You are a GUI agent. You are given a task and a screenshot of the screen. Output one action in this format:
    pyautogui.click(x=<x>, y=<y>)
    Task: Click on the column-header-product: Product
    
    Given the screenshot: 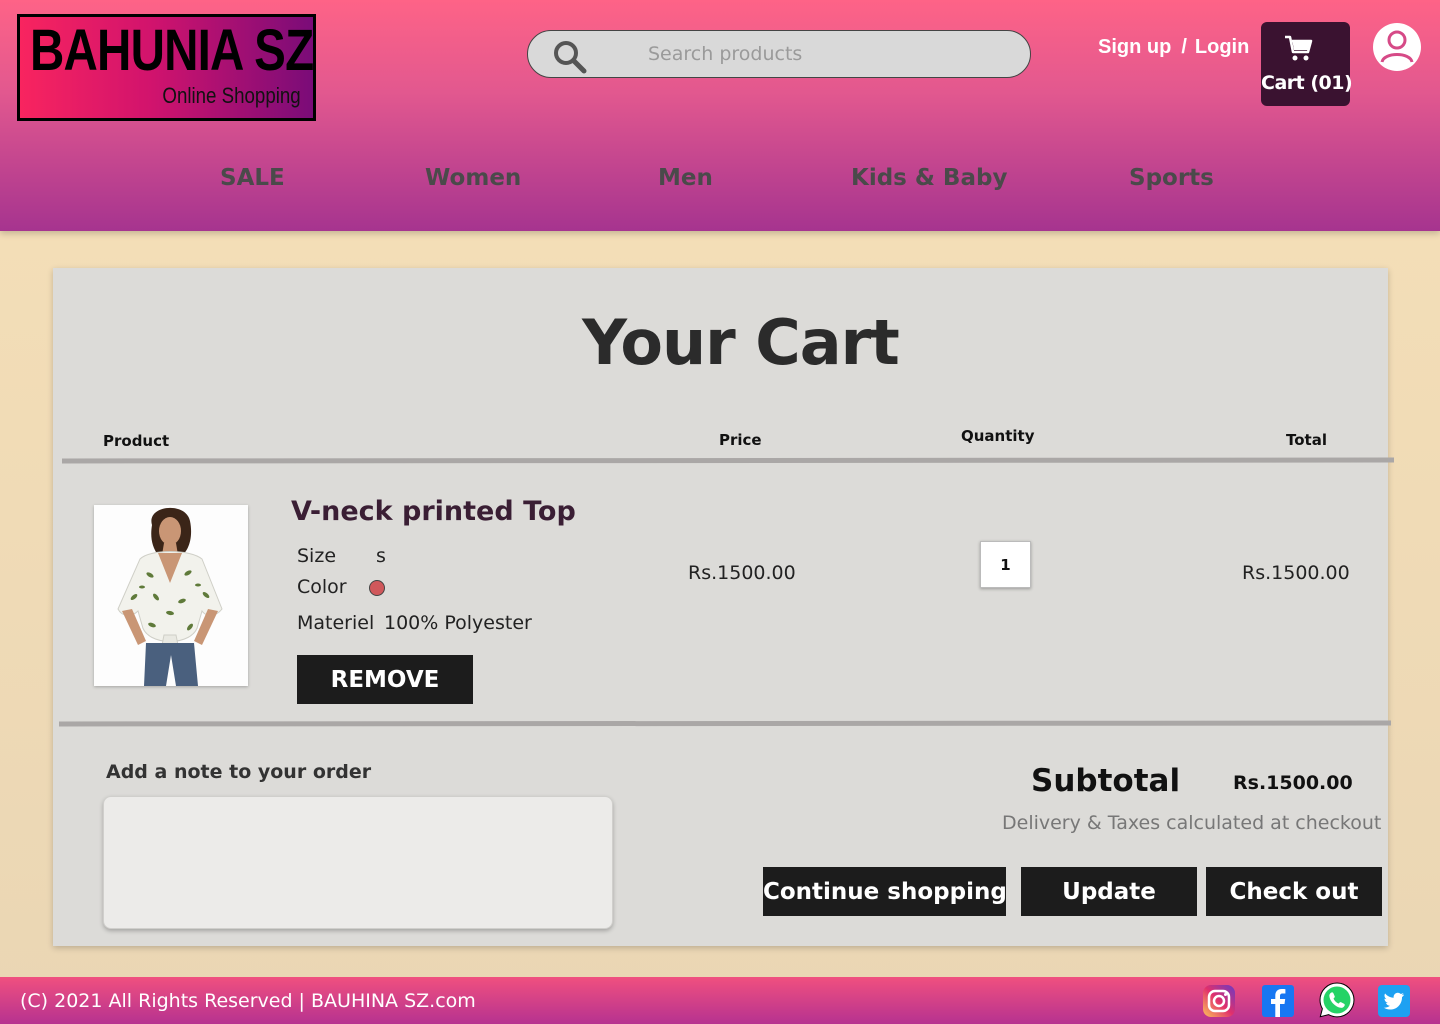 What is the action you would take?
    pyautogui.click(x=136, y=441)
    